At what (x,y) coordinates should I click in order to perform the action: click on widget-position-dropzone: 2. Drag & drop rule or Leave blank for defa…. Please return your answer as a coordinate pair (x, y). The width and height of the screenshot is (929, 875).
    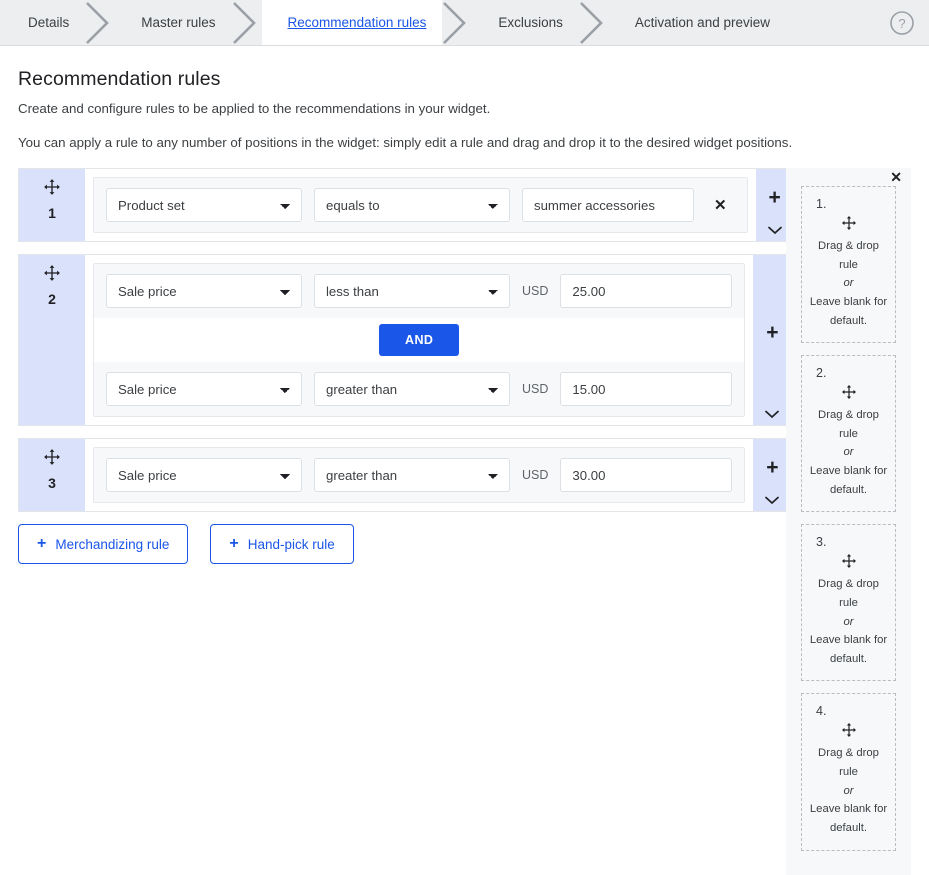
    Looking at the image, I should click on (848, 434).